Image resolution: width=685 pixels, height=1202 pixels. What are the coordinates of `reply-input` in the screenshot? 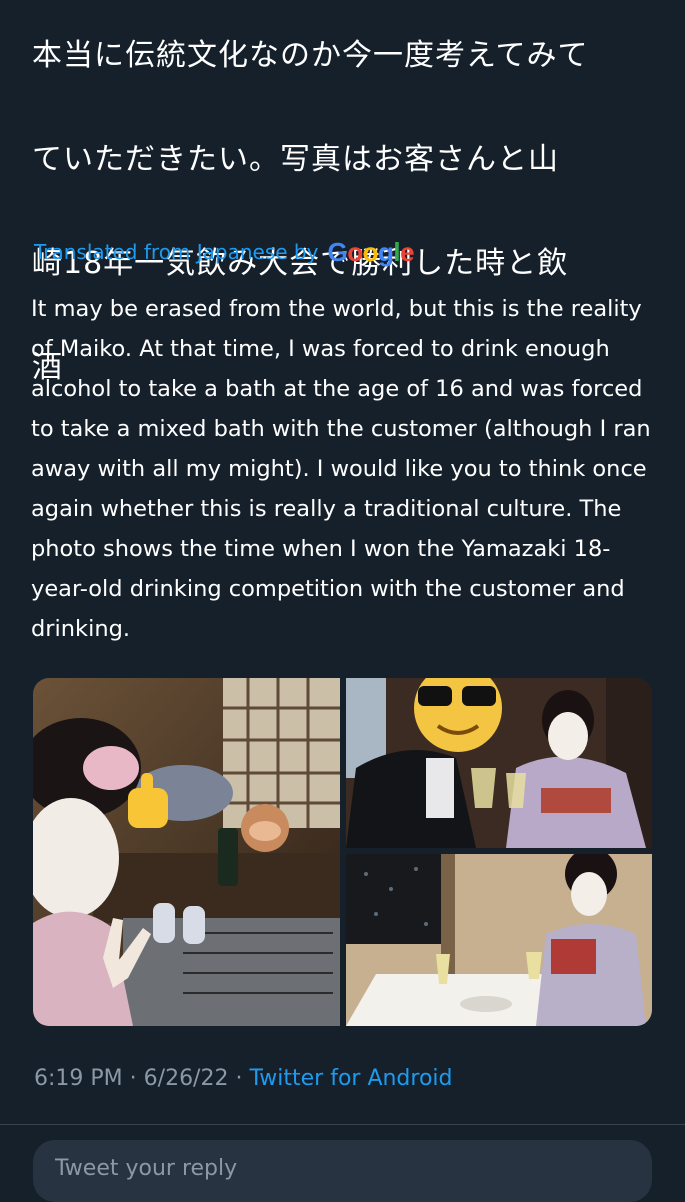 It's located at (325, 1168).